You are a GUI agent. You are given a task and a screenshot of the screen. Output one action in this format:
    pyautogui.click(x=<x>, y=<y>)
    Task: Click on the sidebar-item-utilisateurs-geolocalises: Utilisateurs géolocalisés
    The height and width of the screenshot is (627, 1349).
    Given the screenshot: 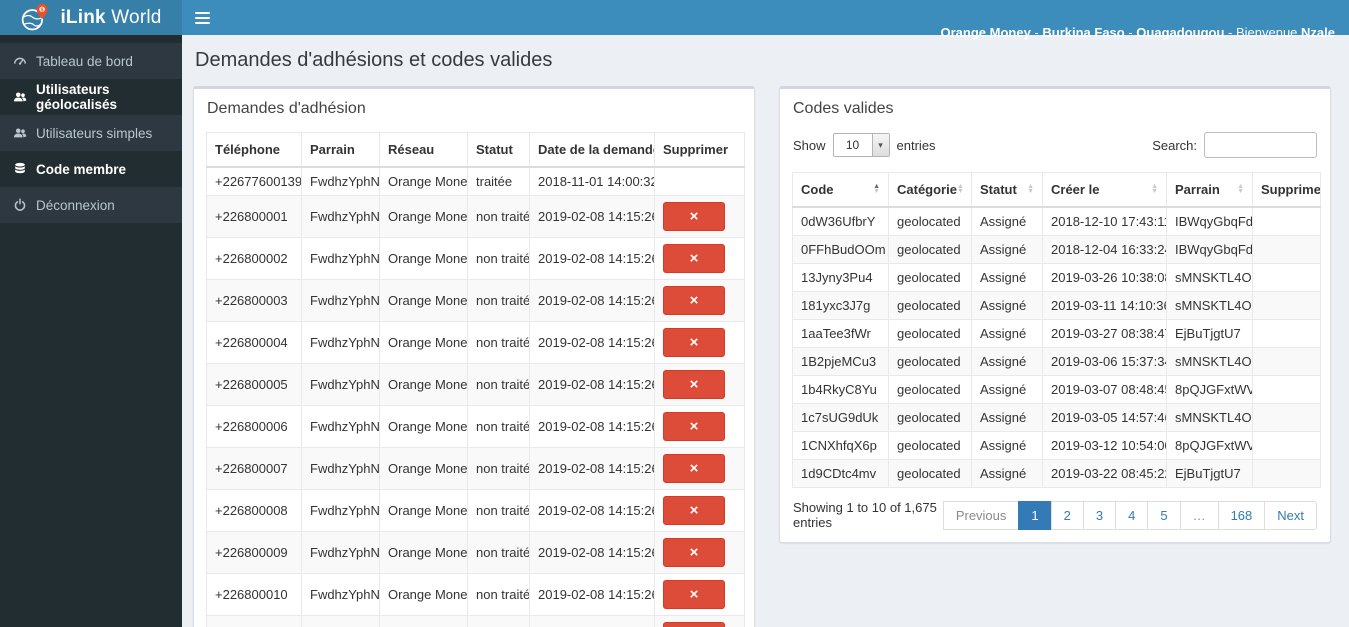 What is the action you would take?
    pyautogui.click(x=91, y=97)
    